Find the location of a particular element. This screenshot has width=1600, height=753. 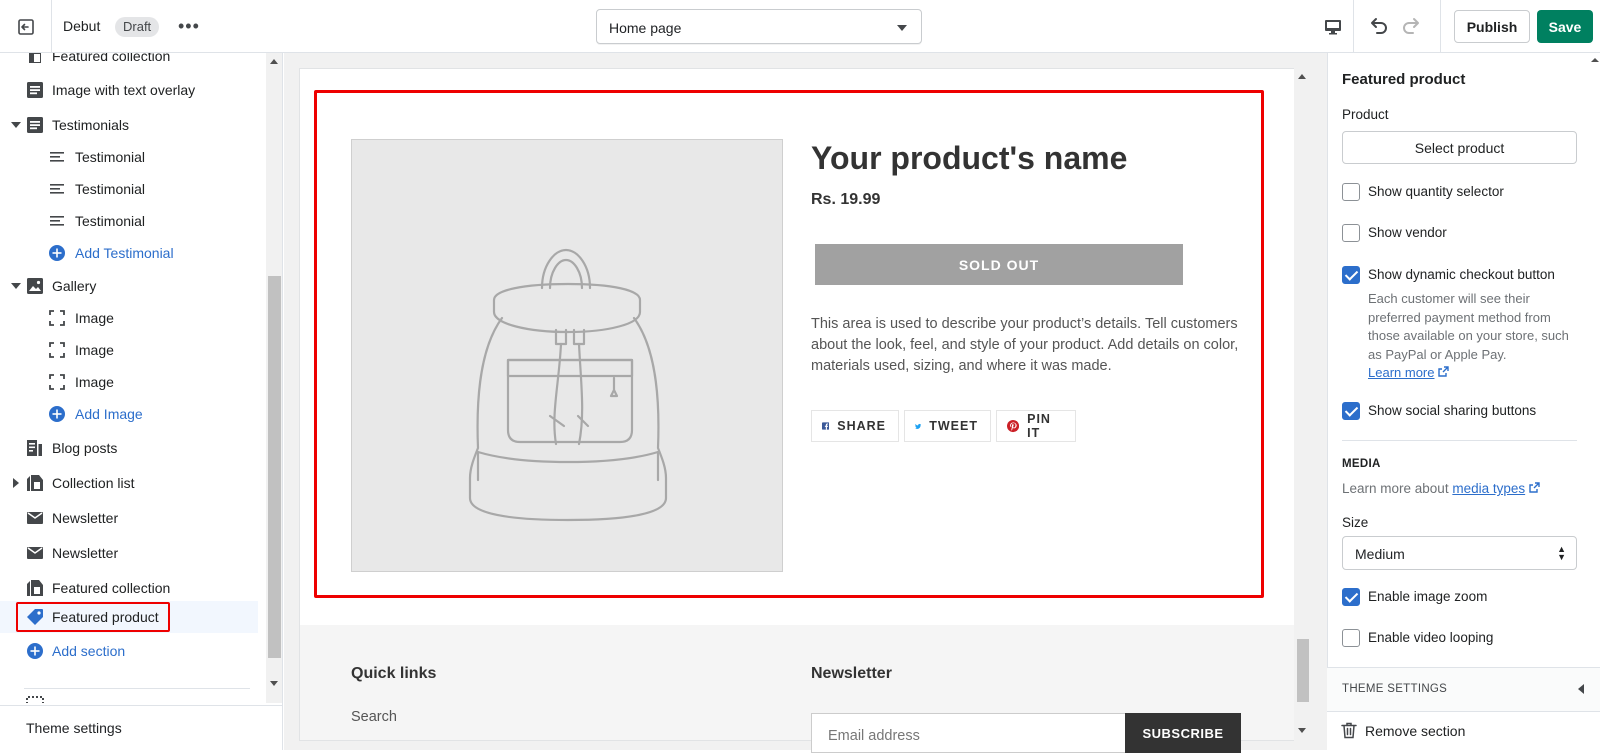

sidebar-item-label: Featured collection is located at coordinates (111, 588).